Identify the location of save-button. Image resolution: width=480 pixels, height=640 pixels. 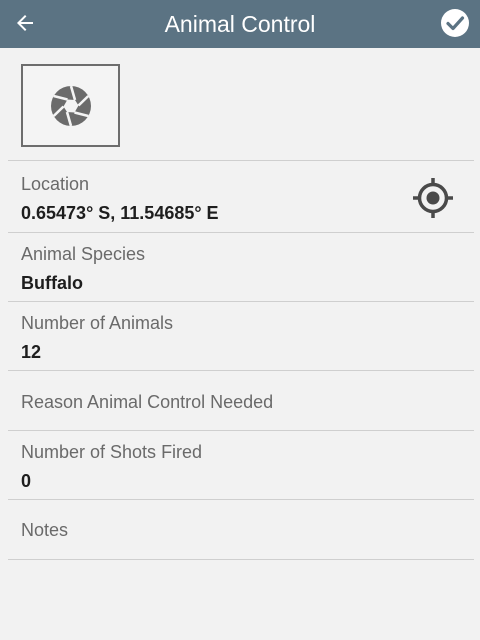
(455, 23).